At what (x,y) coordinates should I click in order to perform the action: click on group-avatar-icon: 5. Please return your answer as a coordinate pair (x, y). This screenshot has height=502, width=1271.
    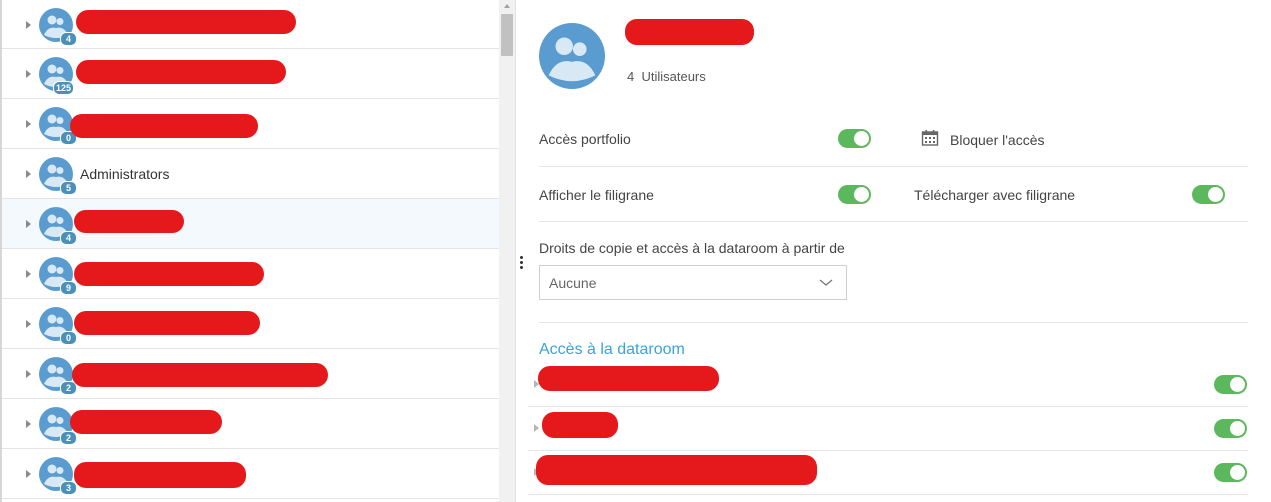
    Looking at the image, I should click on (58, 176).